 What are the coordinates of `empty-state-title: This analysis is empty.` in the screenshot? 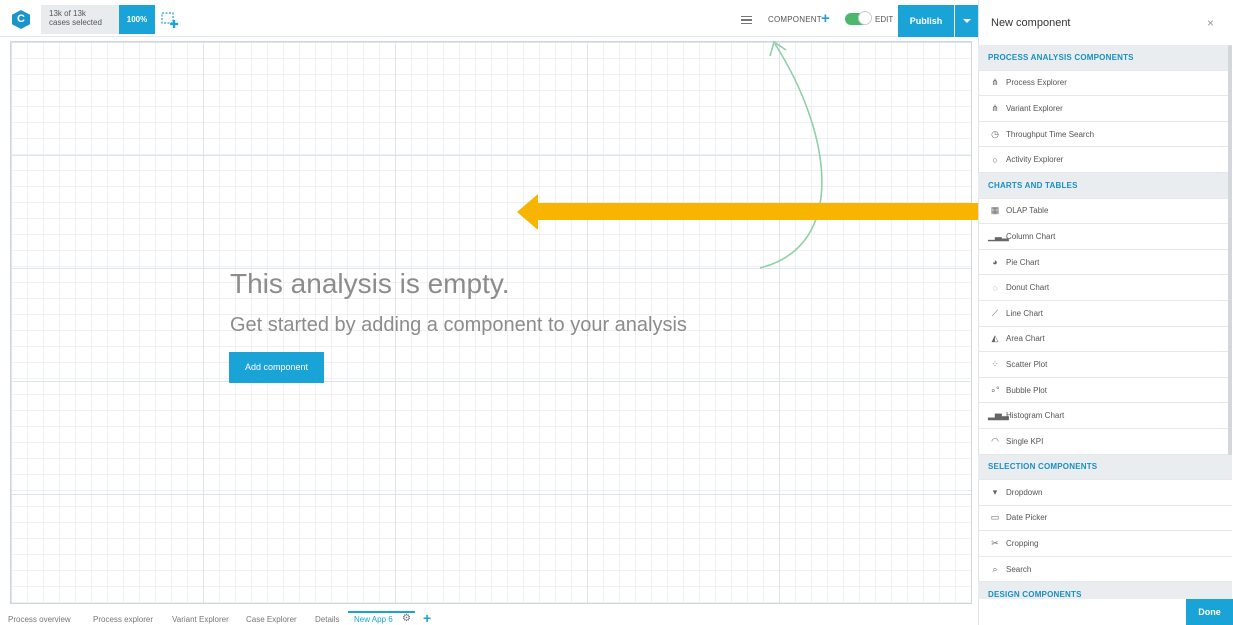 It's located at (370, 283).